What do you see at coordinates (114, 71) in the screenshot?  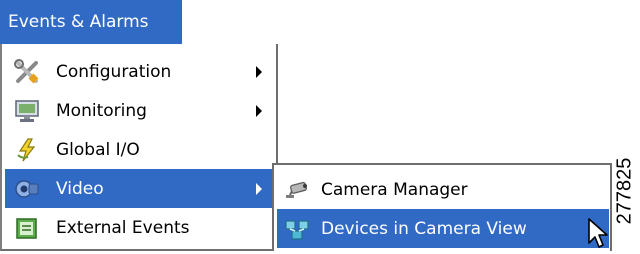 I see `menu-item-label: Configuration` at bounding box center [114, 71].